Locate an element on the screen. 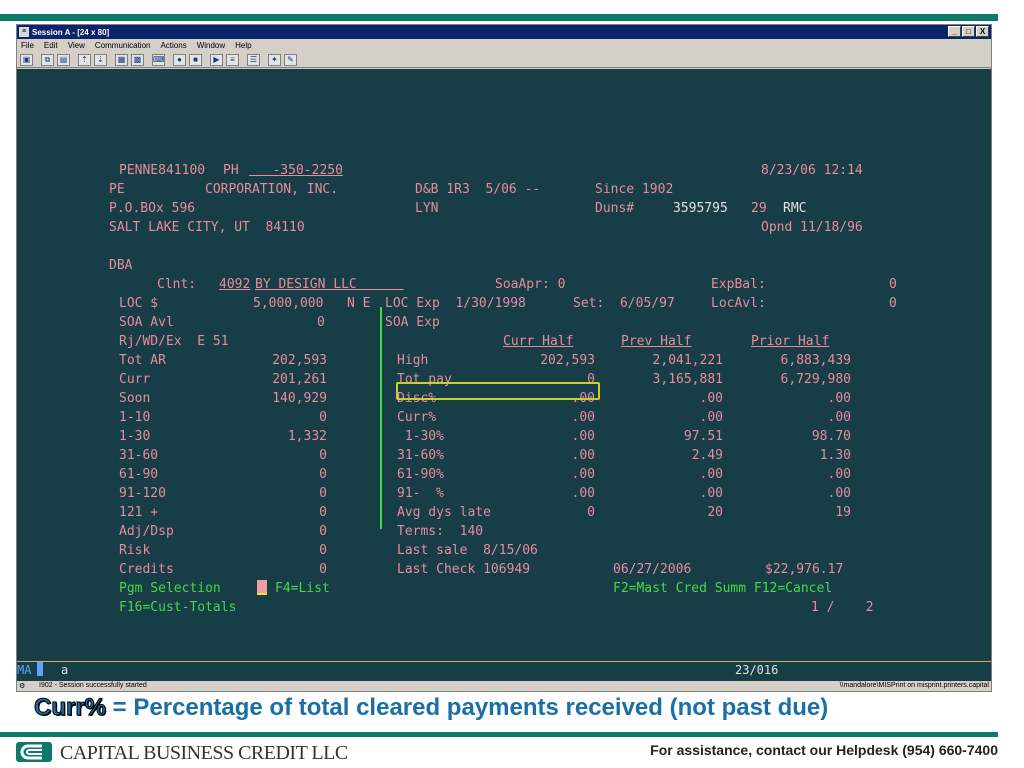  record-macro-icon: ● is located at coordinates (179, 59).